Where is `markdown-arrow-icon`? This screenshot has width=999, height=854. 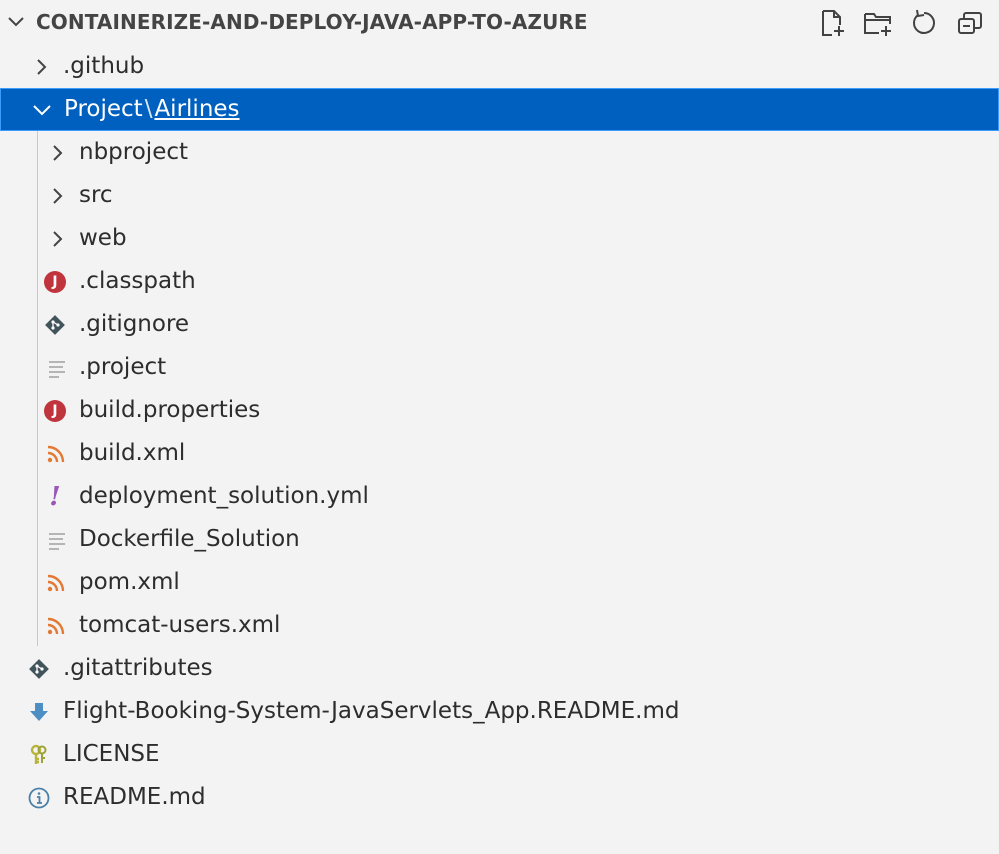 markdown-arrow-icon is located at coordinates (39, 712).